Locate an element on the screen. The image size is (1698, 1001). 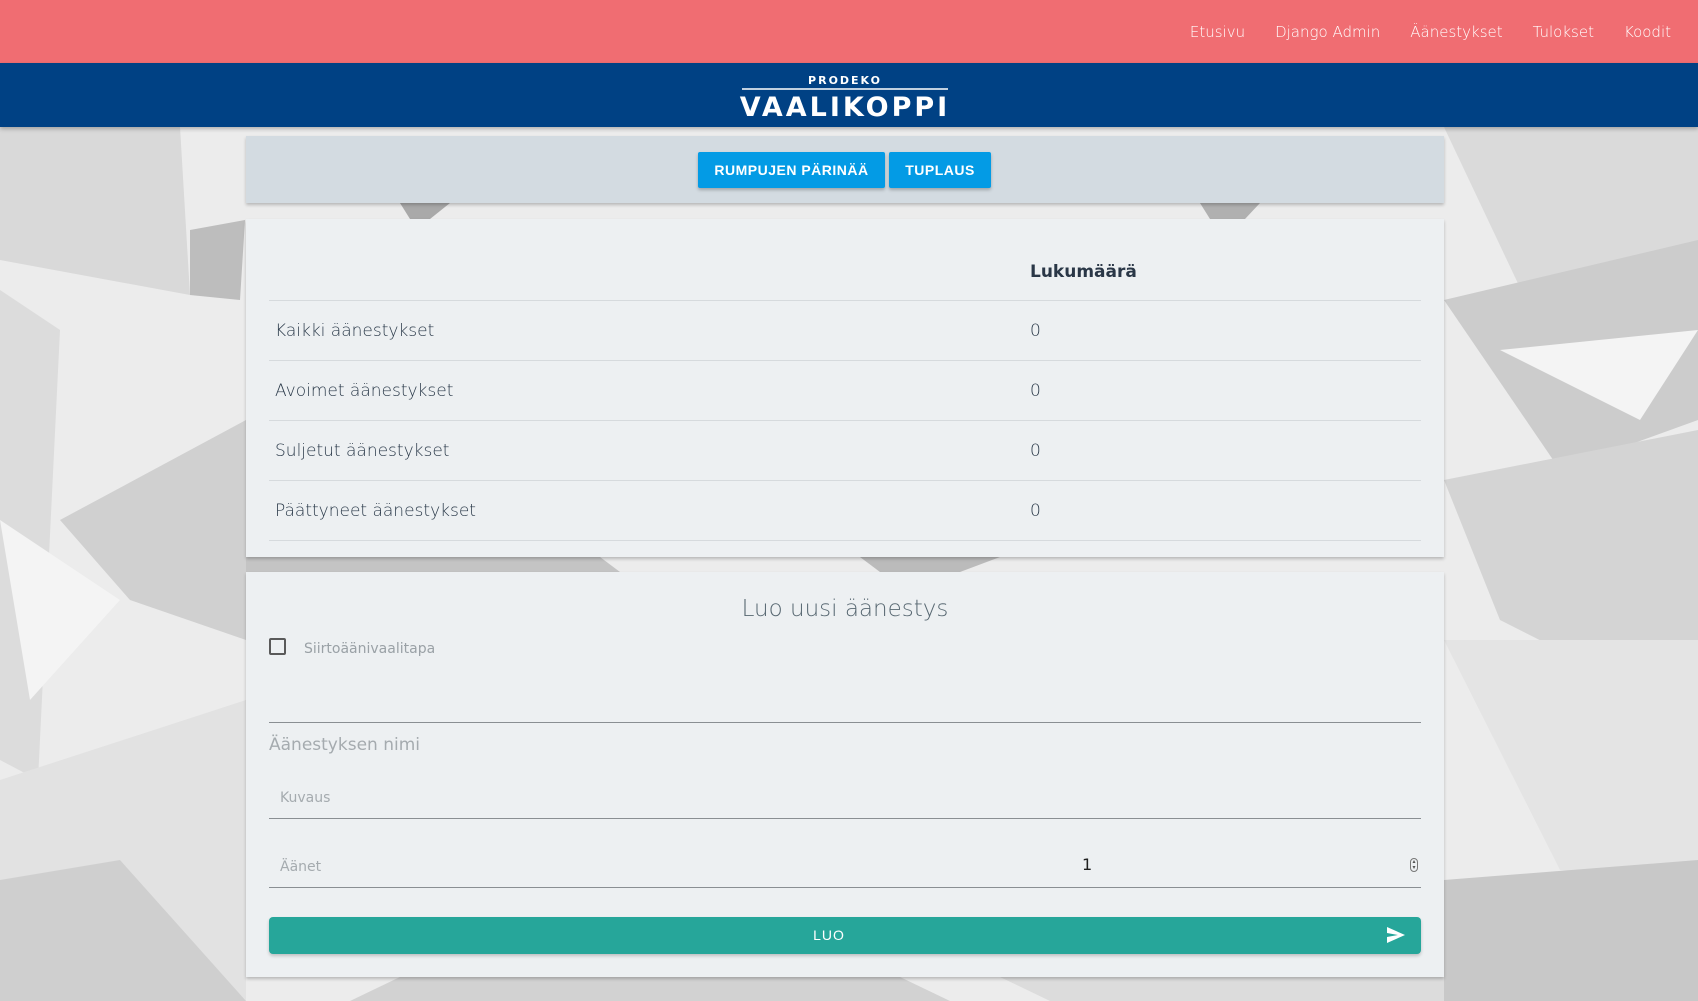
send-icon is located at coordinates (1396, 935).